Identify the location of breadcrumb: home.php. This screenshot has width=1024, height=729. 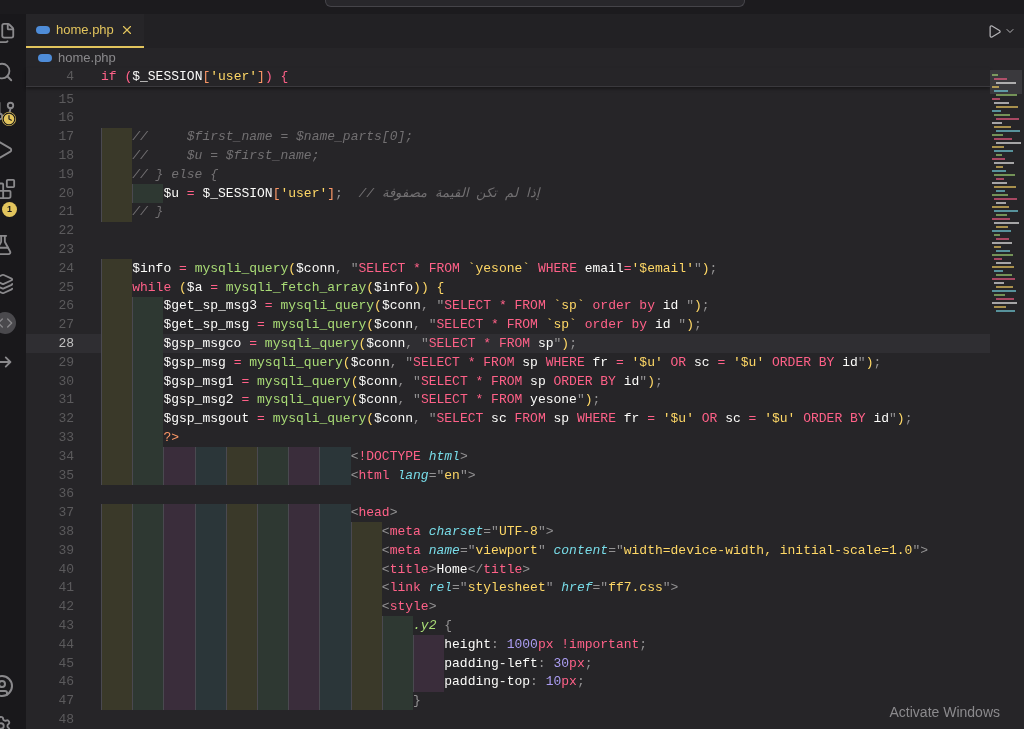
(87, 58).